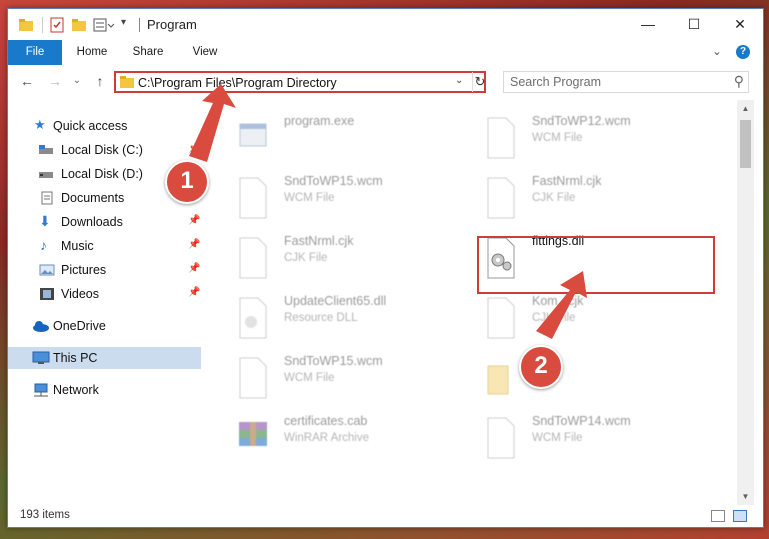 Image resolution: width=769 pixels, height=539 pixels. Describe the element at coordinates (561, 305) in the screenshot. I see `arrow-2-icon` at that location.